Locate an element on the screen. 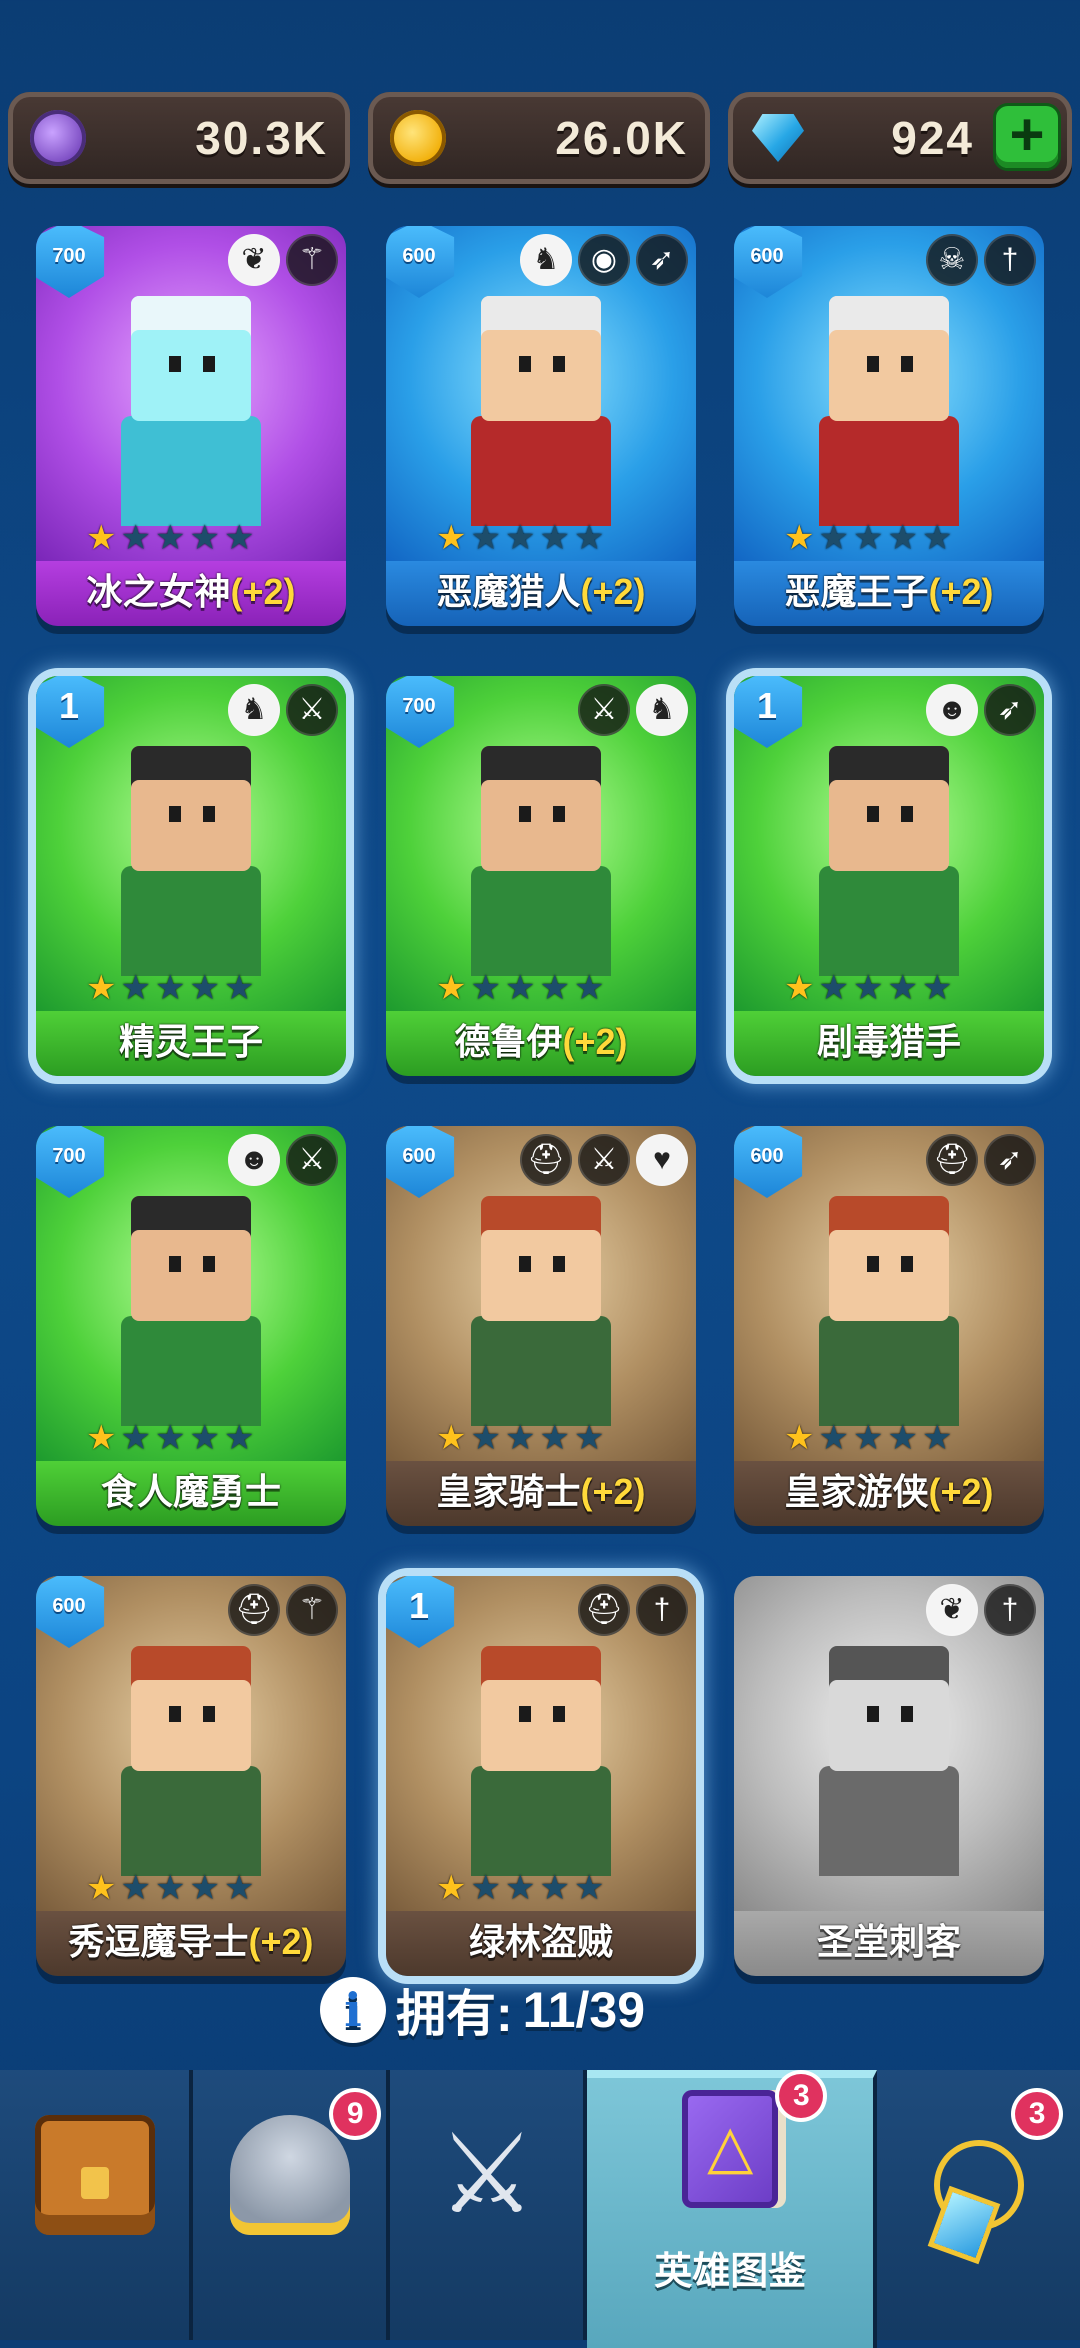  info-icon: i is located at coordinates (353, 2010).